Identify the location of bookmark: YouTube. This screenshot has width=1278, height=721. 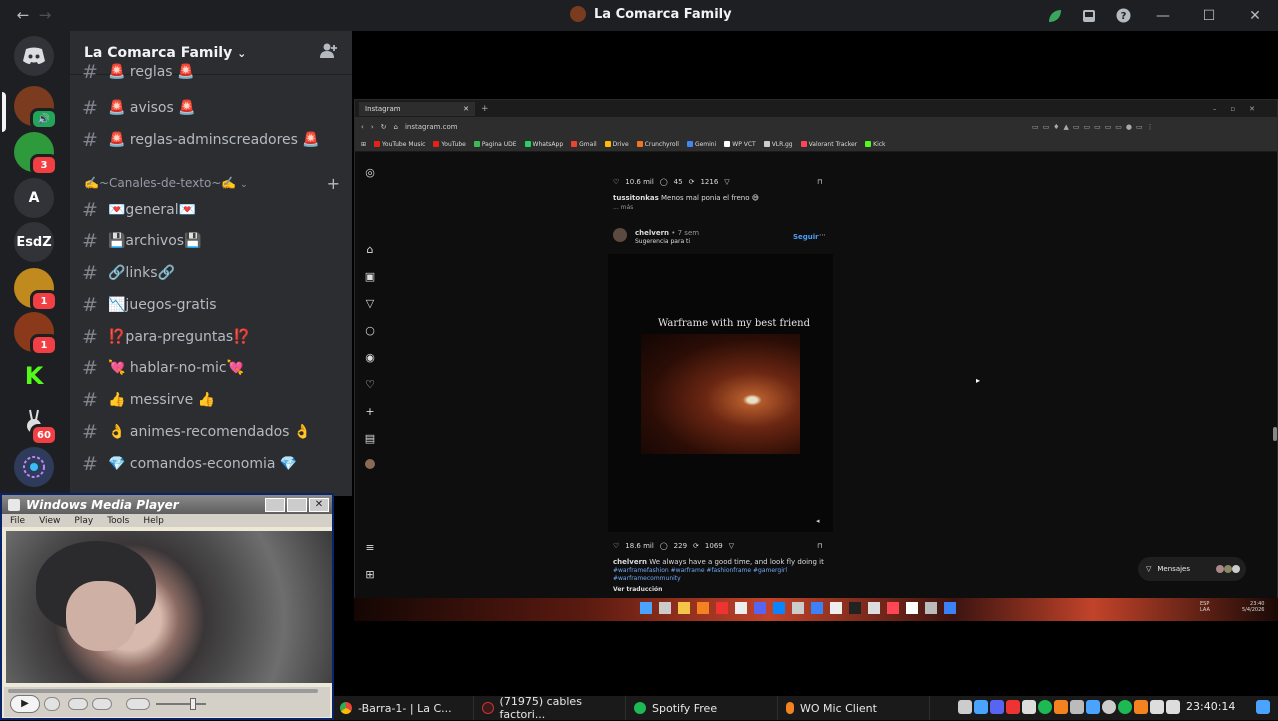
(449, 144).